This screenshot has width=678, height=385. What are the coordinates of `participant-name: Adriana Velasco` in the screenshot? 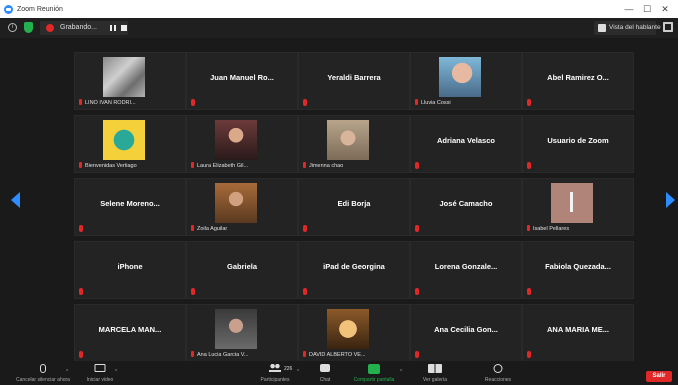 It's located at (466, 140).